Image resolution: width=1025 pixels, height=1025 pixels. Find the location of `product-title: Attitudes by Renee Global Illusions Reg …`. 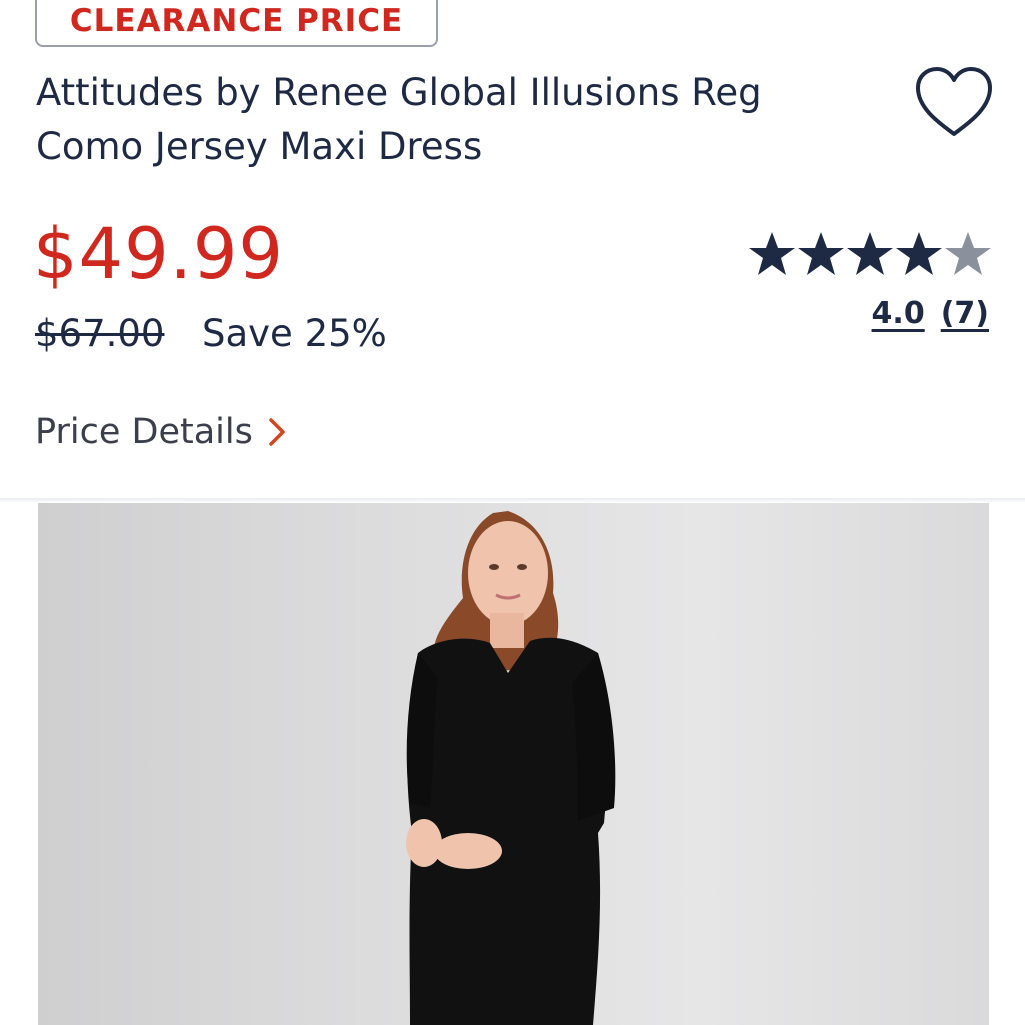

product-title: Attitudes by Renee Global Illusions Reg … is located at coordinates (446, 120).